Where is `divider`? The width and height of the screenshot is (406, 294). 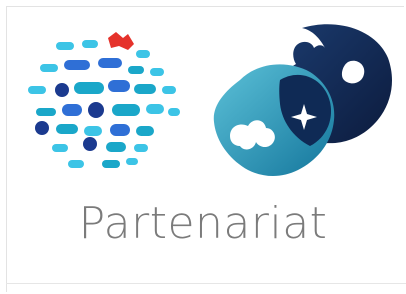 divider is located at coordinates (206, 283).